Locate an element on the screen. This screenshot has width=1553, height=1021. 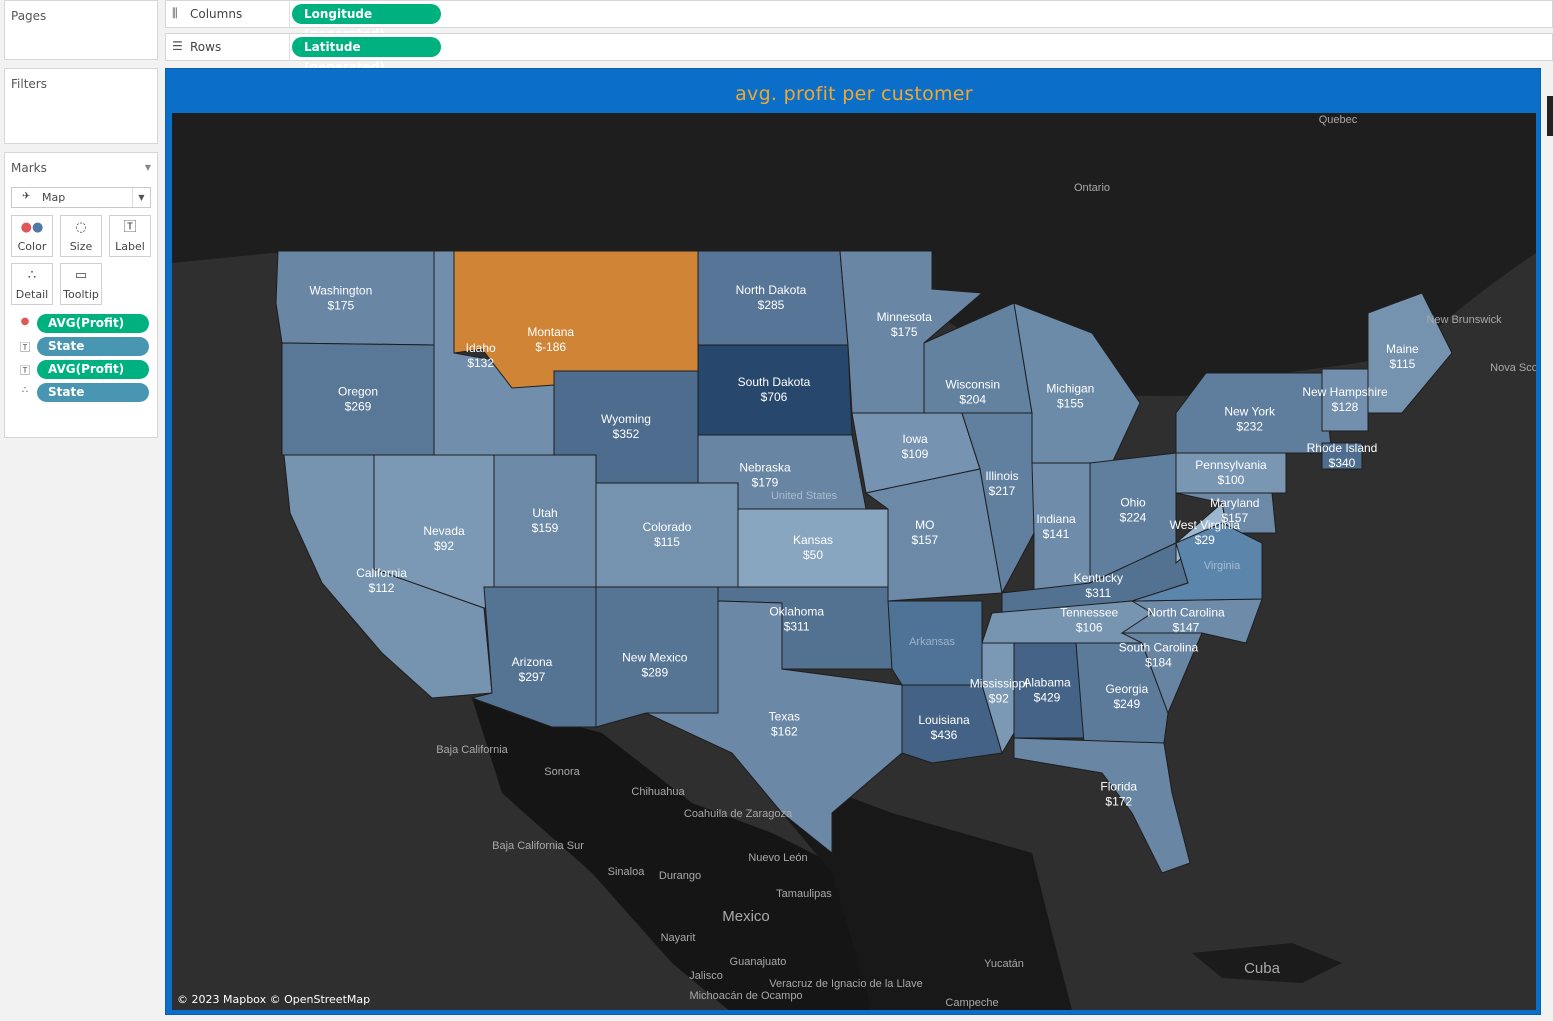
basemap-place-label: Nayarit is located at coordinates (678, 938).